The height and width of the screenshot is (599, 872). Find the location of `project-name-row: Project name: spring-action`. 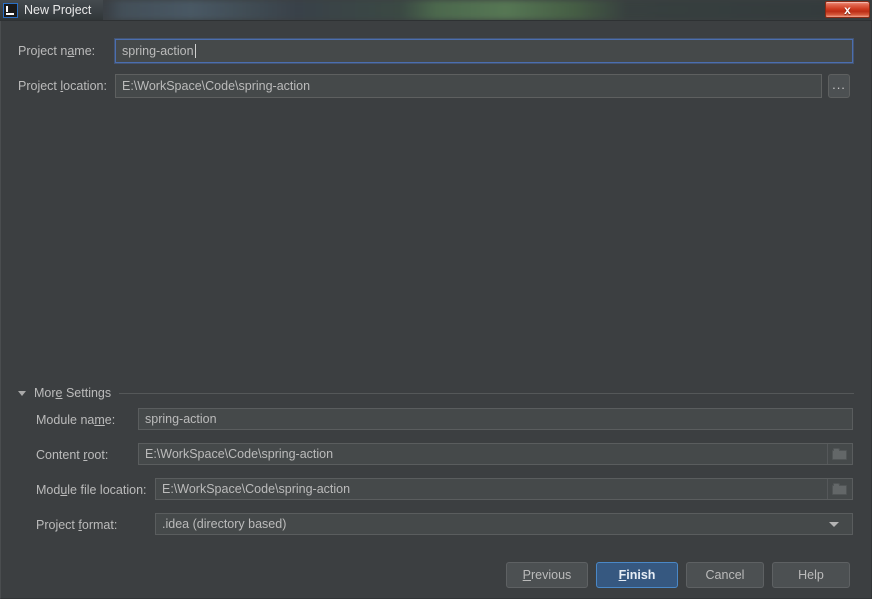

project-name-row: Project name: spring-action is located at coordinates (436, 51).